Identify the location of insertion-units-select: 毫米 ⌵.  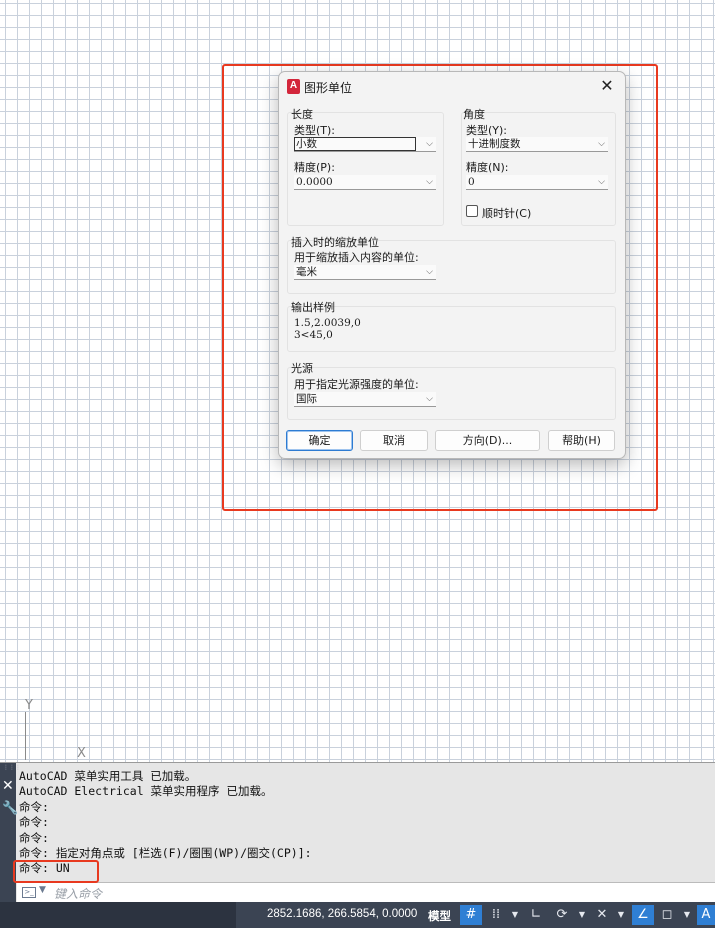
(365, 272).